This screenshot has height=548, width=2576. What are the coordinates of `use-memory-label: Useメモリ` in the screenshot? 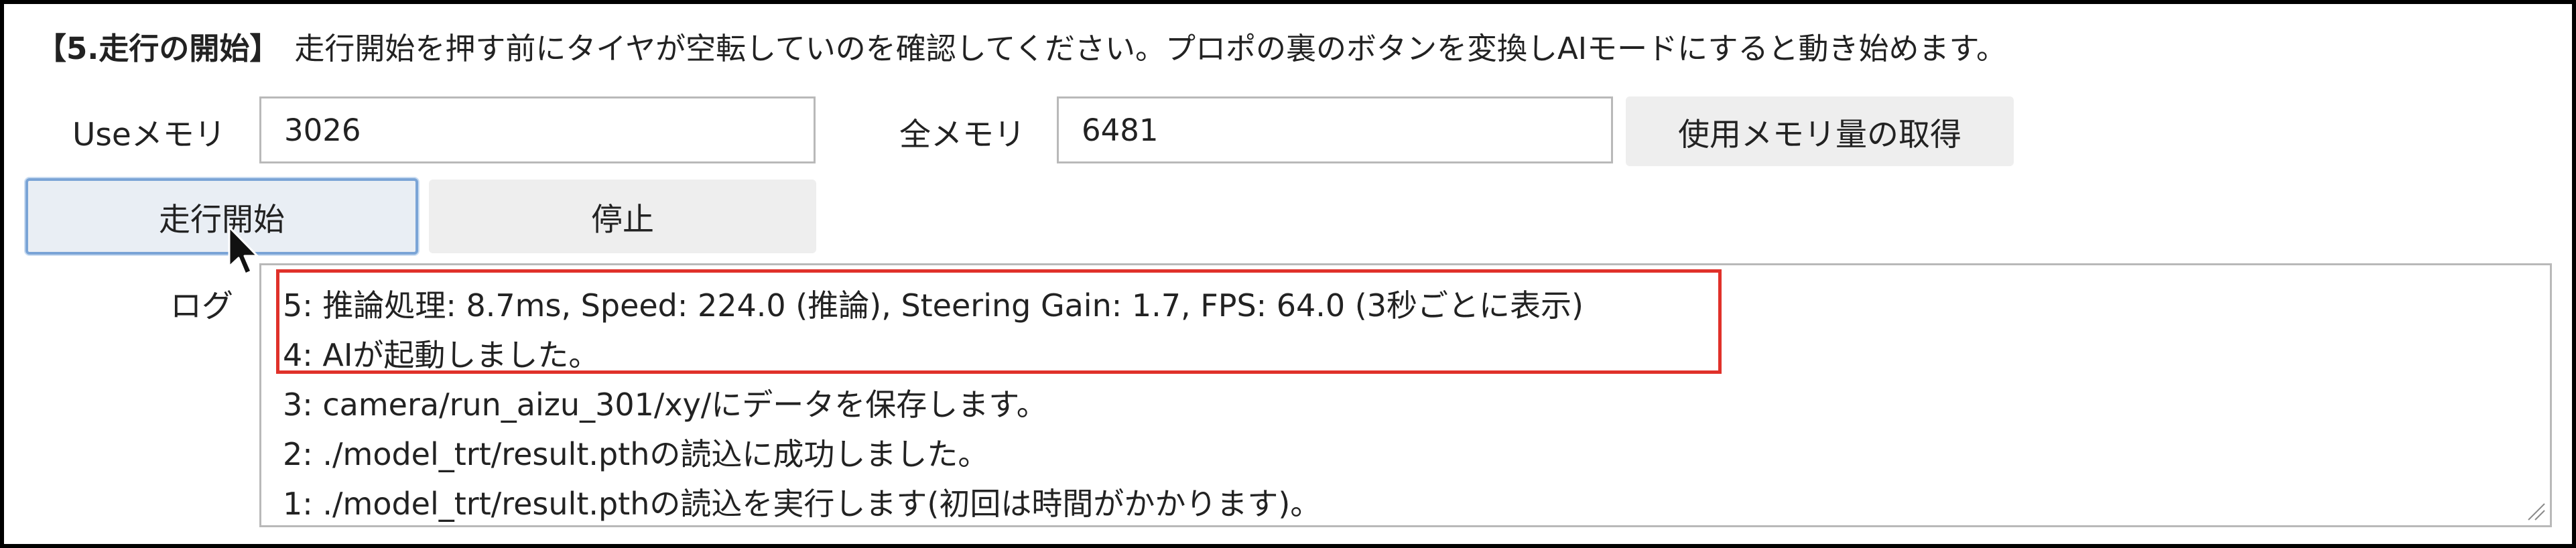 It's located at (149, 134).